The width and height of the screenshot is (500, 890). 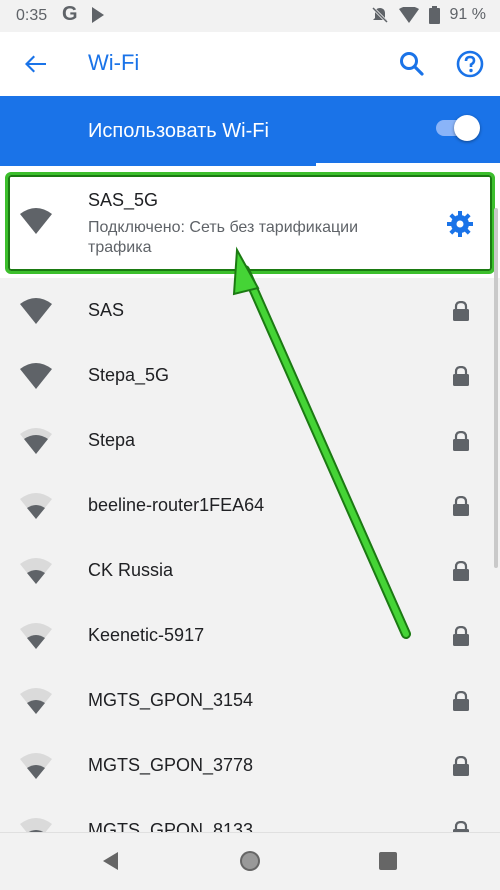 I want to click on network-row: SAS, so click(x=250, y=310).